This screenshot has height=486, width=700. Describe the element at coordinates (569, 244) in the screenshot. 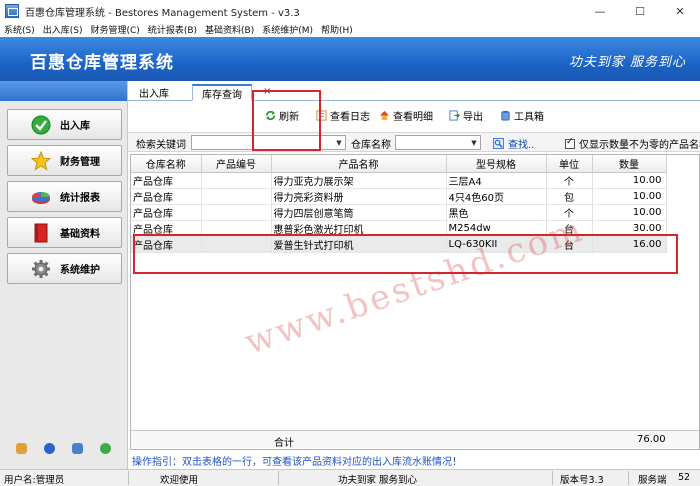

I see `cell-unit: 台` at that location.